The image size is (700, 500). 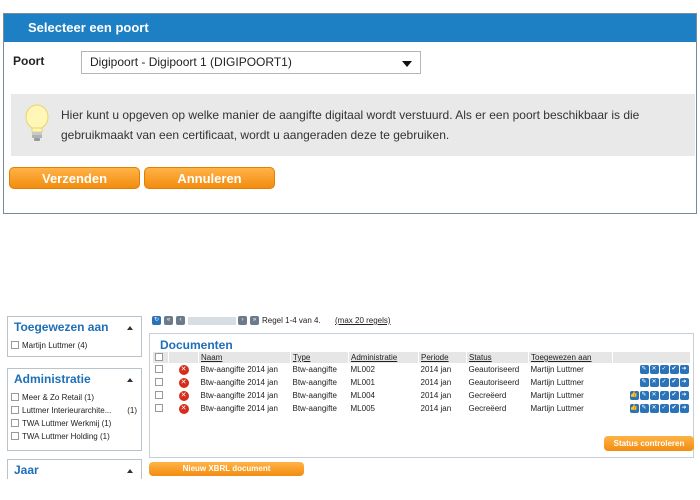 I want to click on year-filter-header: Jaar, so click(x=74, y=471).